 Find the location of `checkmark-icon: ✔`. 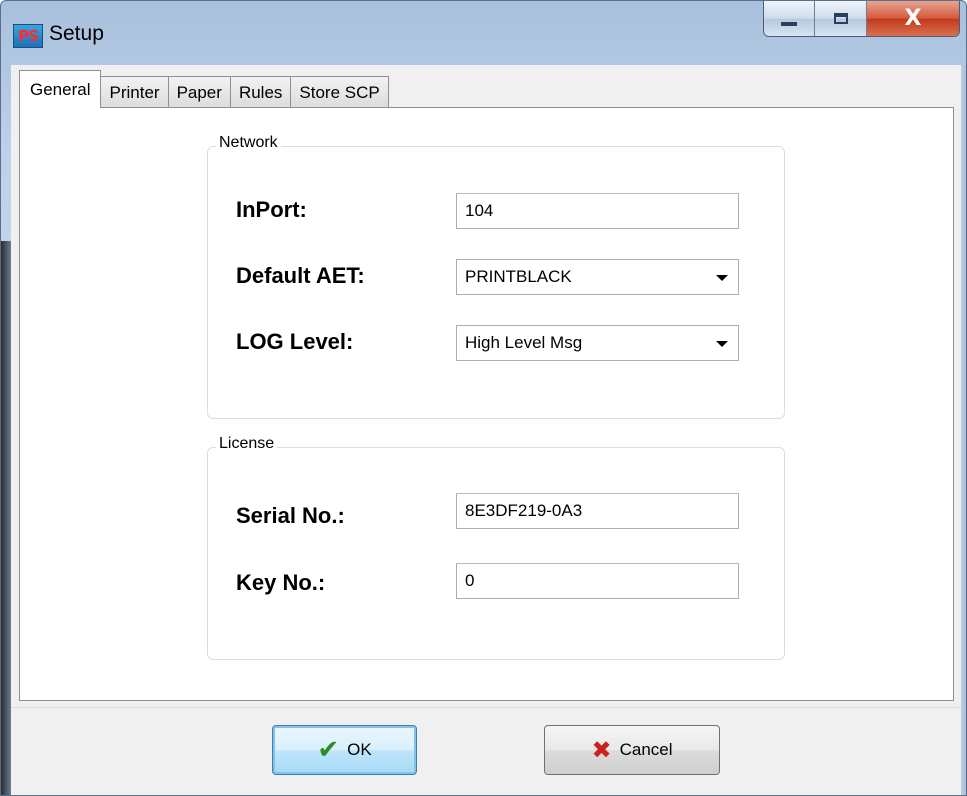

checkmark-icon: ✔ is located at coordinates (328, 750).